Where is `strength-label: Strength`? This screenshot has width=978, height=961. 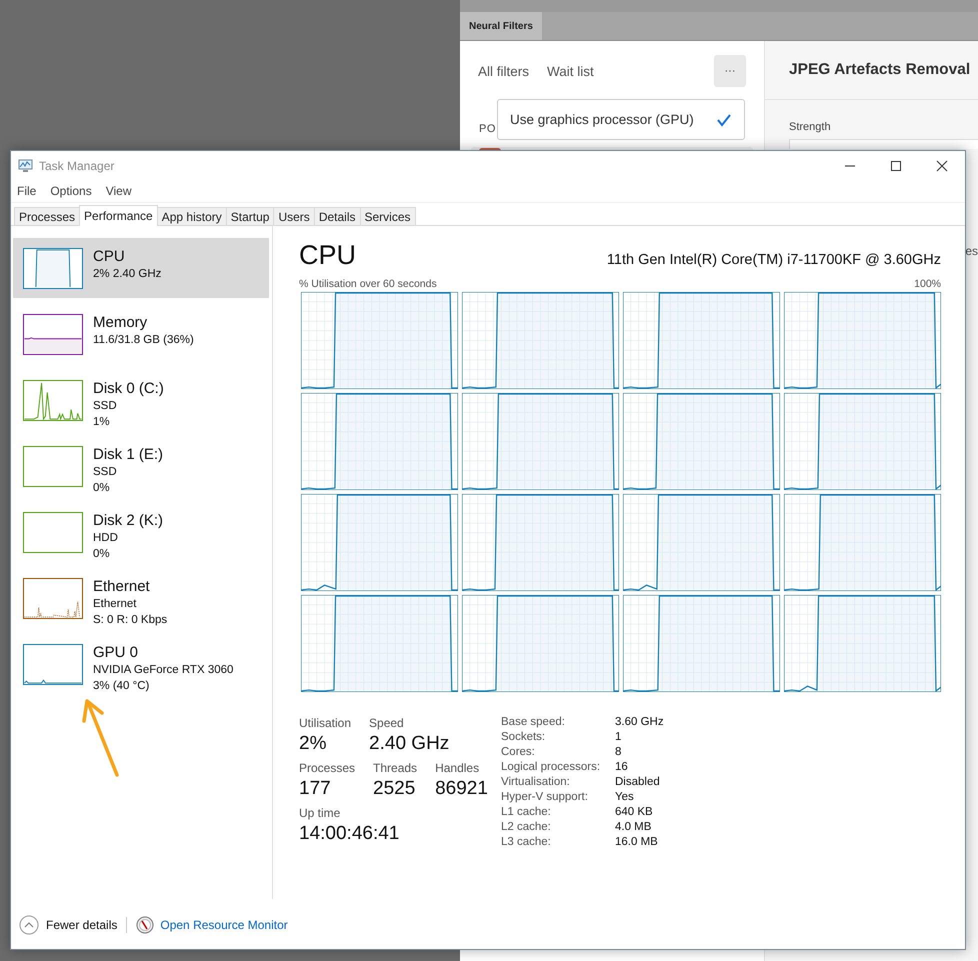
strength-label: Strength is located at coordinates (810, 126).